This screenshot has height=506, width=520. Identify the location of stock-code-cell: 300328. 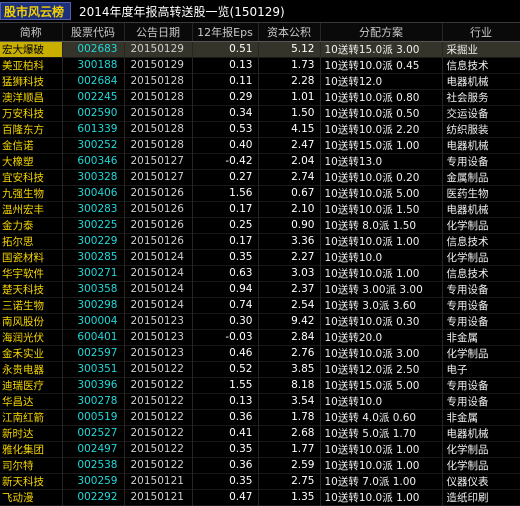
(93, 177).